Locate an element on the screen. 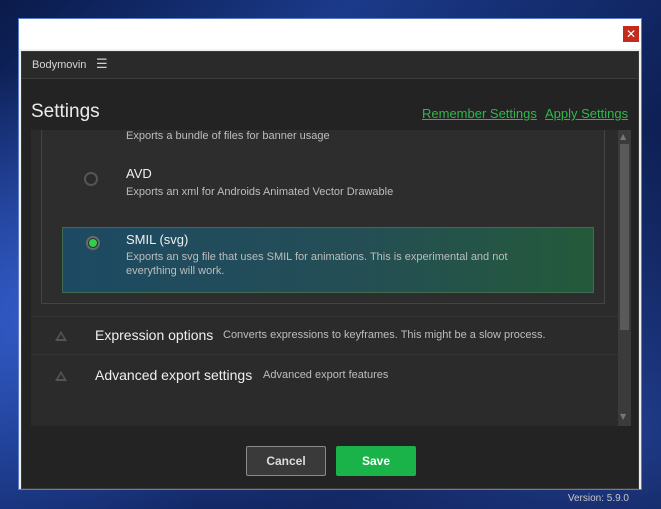 The width and height of the screenshot is (661, 509). expression-options-title: Expression options is located at coordinates (154, 335).